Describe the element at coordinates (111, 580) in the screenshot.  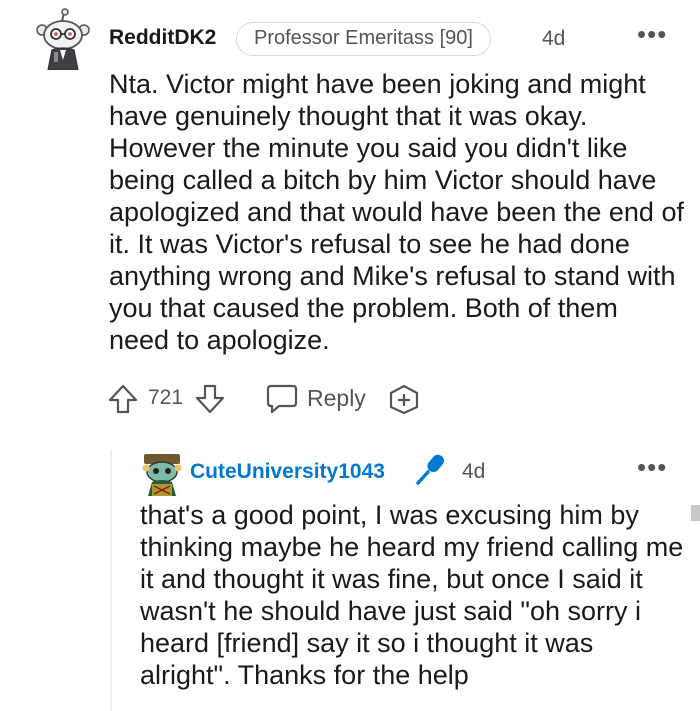
I see `thread-line` at that location.